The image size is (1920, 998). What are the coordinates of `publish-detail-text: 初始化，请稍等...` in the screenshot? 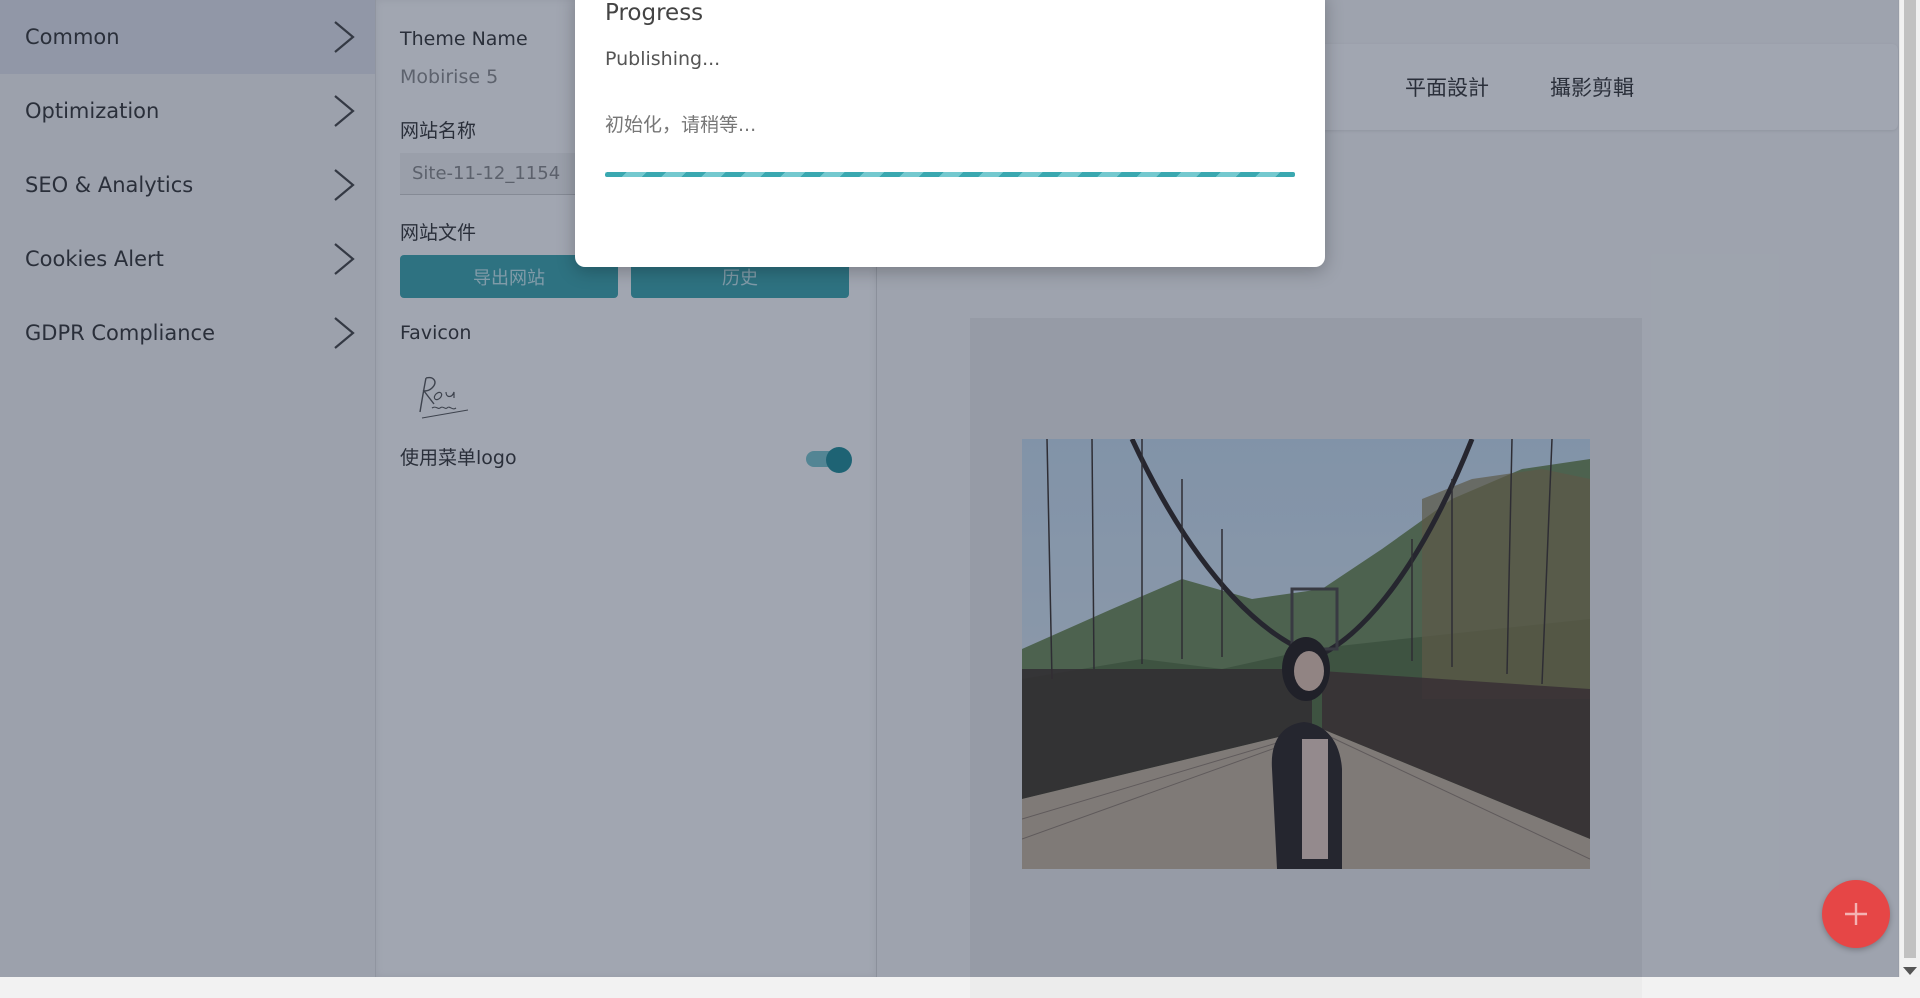 It's located at (681, 125).